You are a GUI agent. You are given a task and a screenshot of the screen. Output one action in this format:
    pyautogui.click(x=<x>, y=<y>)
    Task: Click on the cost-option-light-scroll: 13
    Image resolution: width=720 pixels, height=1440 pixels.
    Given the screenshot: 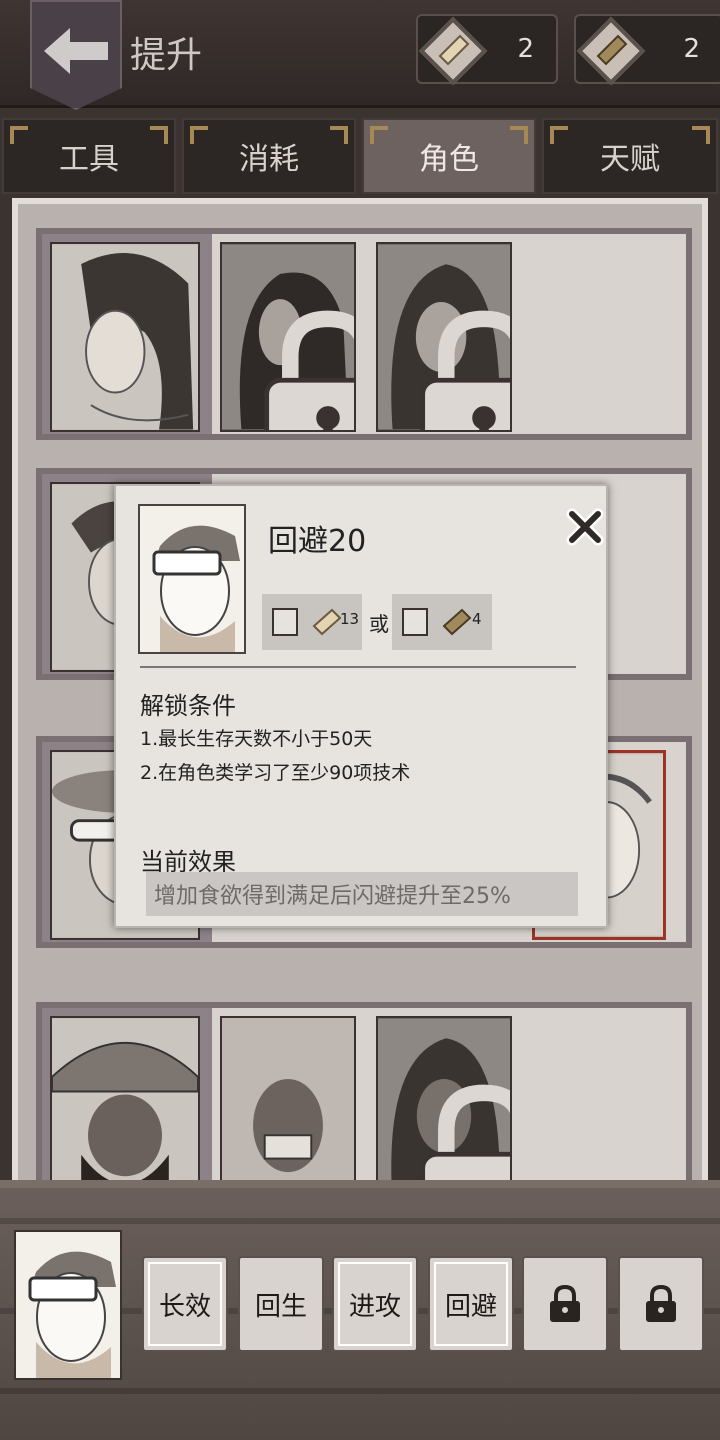 What is the action you would take?
    pyautogui.click(x=312, y=622)
    